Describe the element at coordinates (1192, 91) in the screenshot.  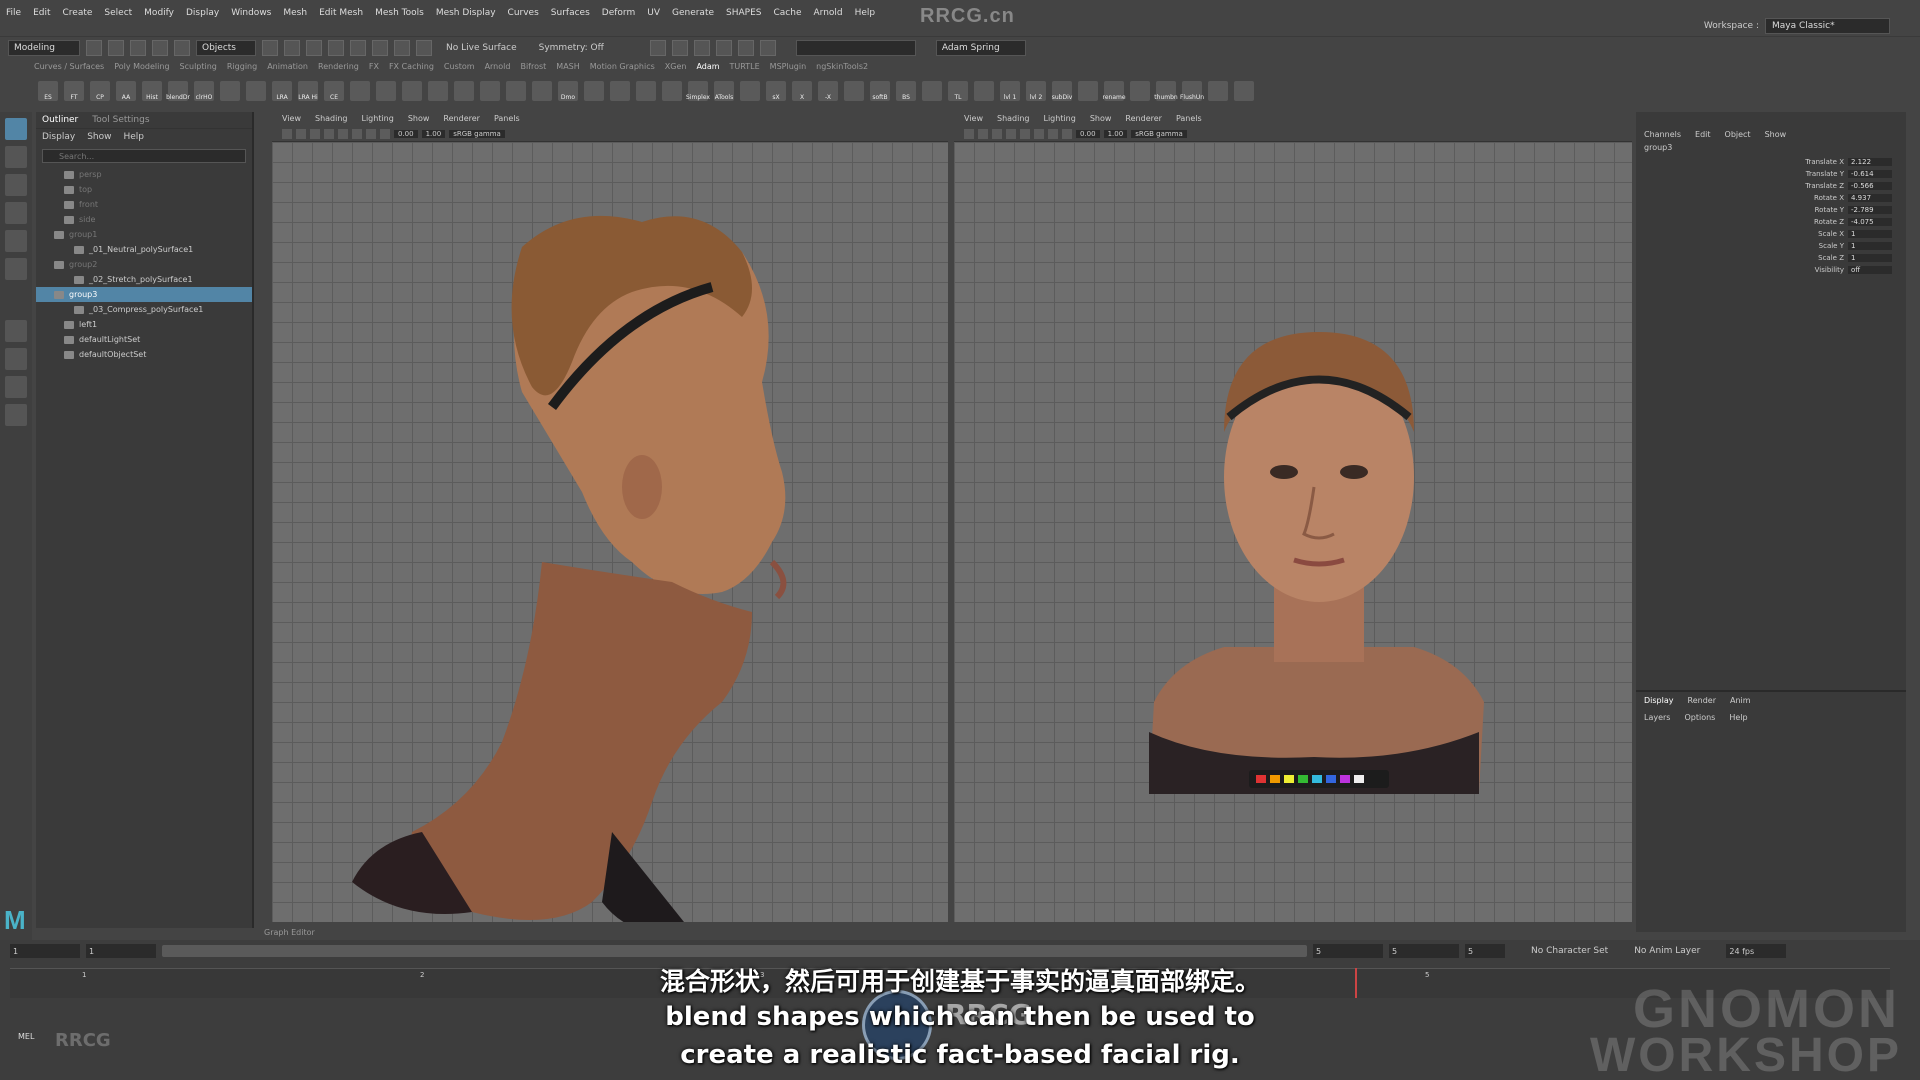
I see `shelf-tool-icon: FlushUn` at that location.